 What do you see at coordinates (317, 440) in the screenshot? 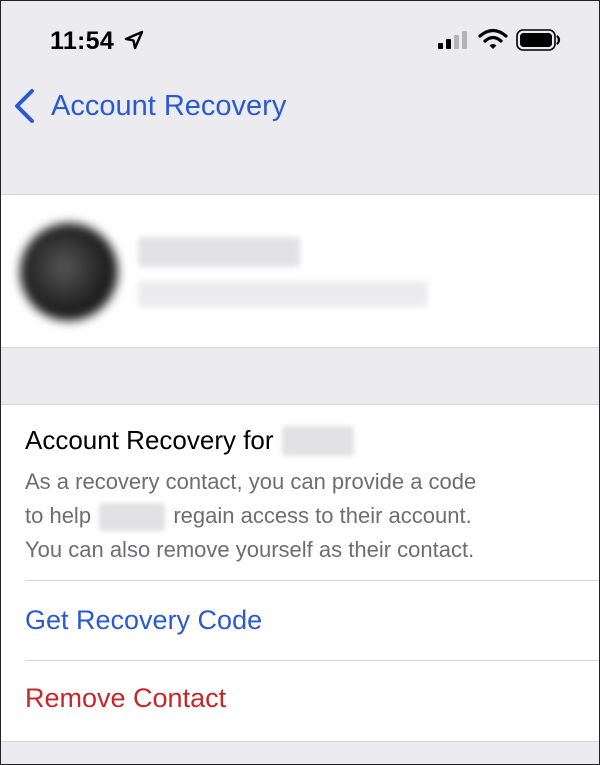
I see `heading-name-redacted` at bounding box center [317, 440].